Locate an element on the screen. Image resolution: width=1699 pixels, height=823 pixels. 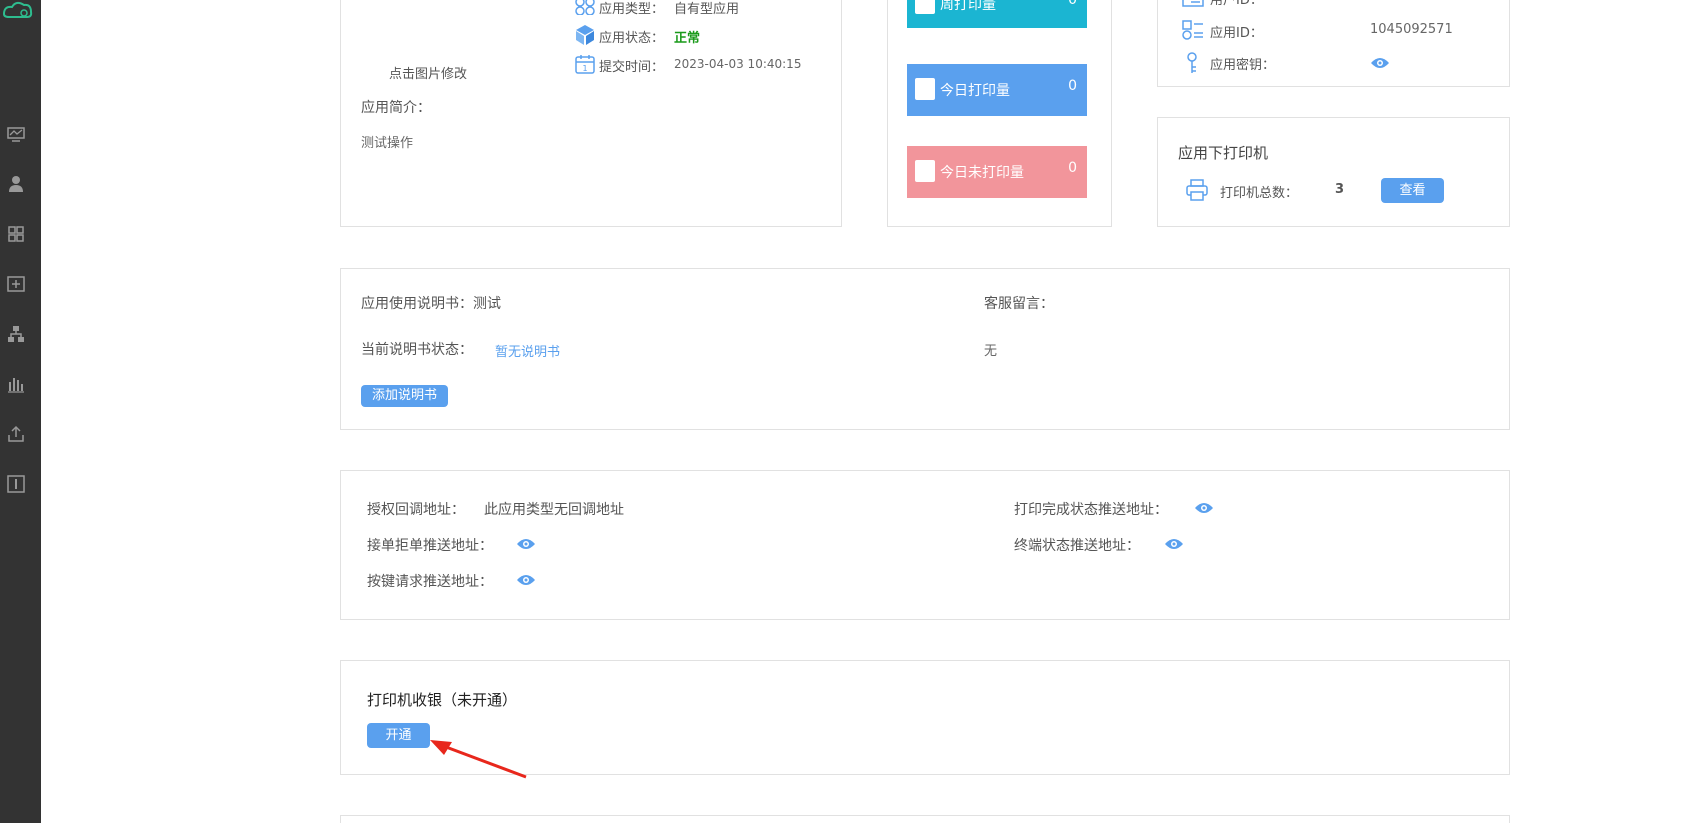
app-id-icon is located at coordinates (1192, 30).